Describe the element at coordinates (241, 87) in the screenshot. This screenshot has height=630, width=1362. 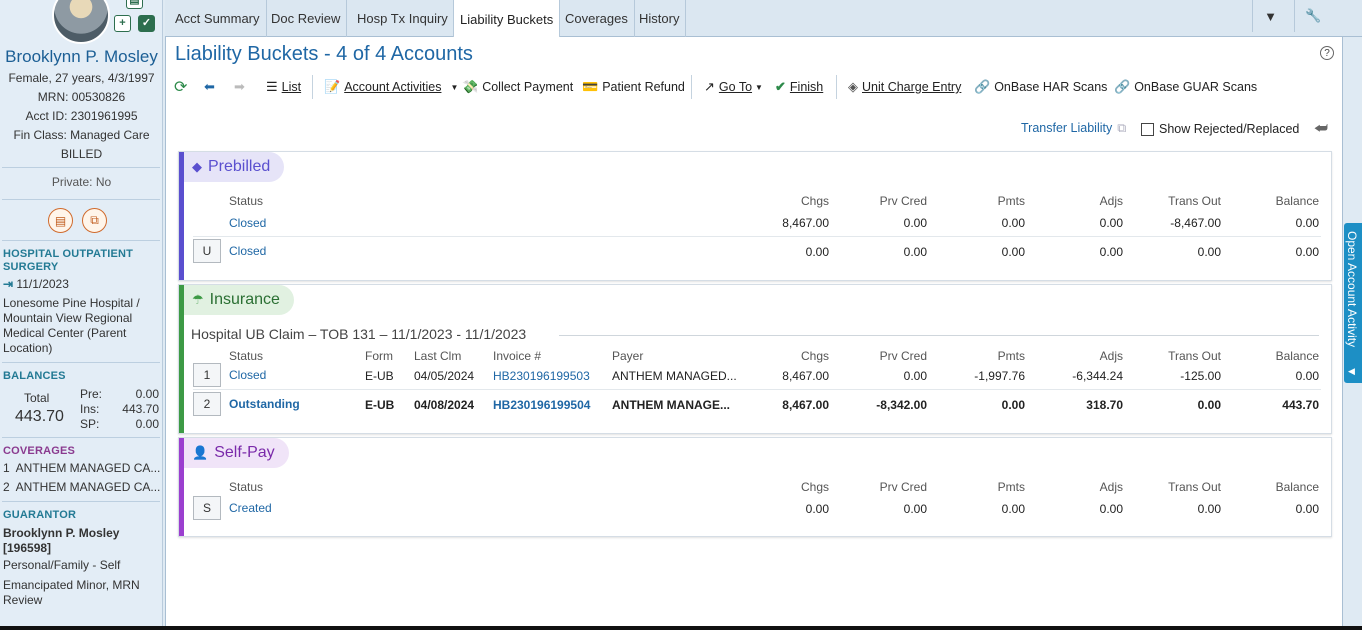
I see `forward-button: ➡` at that location.